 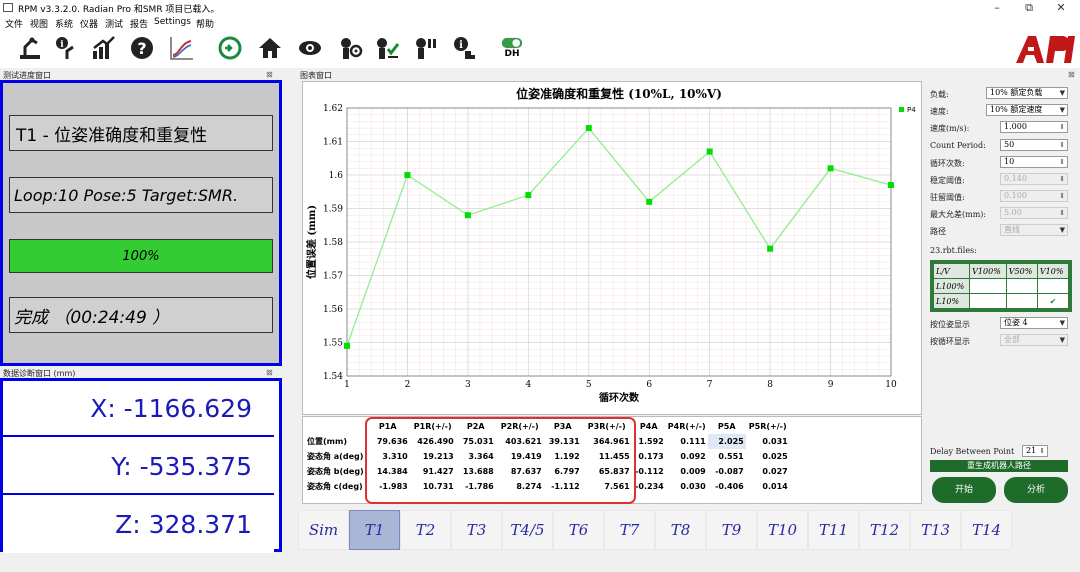 I want to click on pose-display-select: 位姿 4 ▼, so click(x=1034, y=323).